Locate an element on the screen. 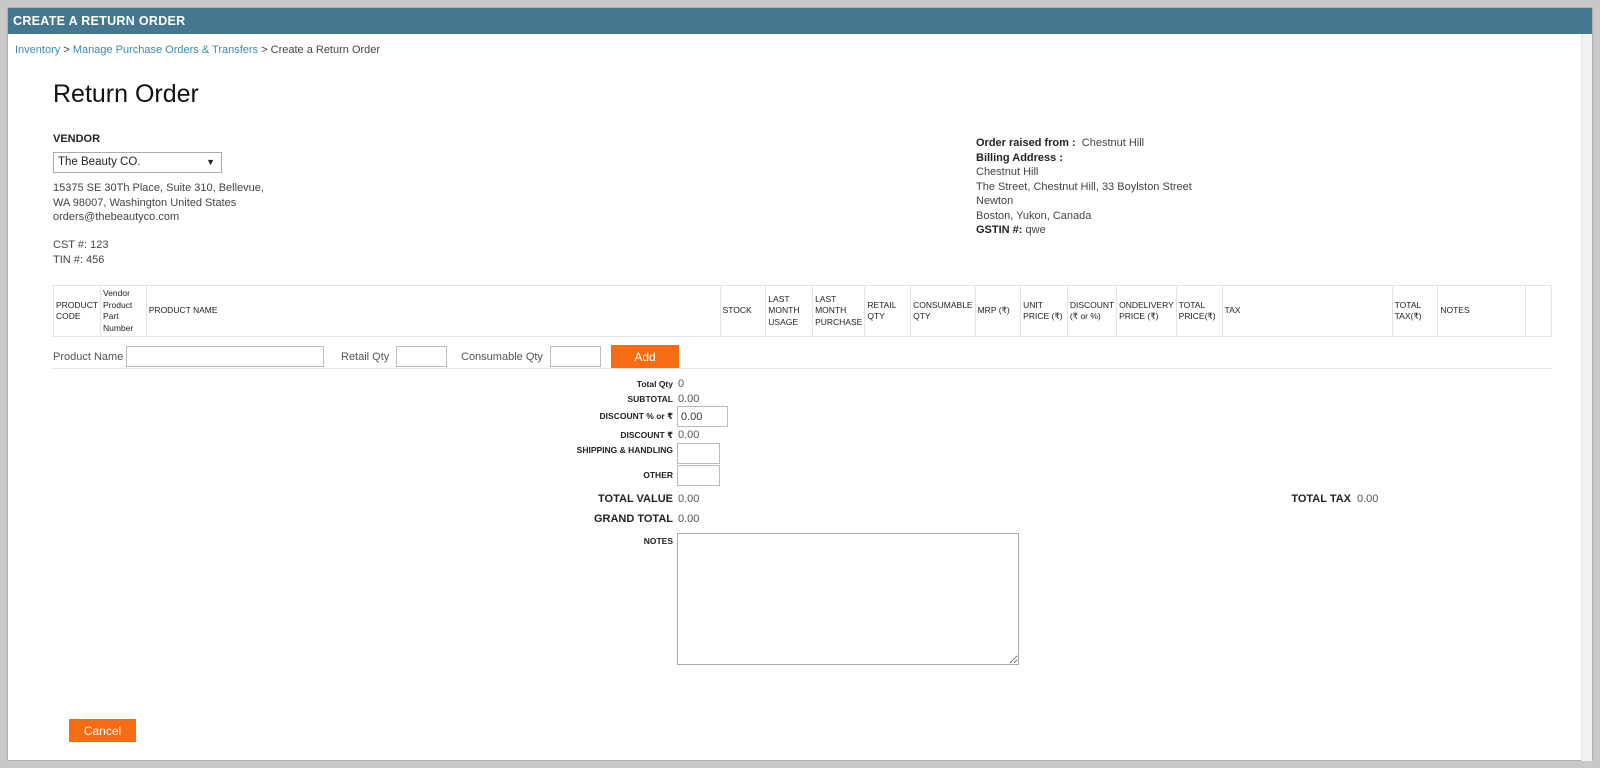 The width and height of the screenshot is (1600, 768). col-last-month-usage: LAST MONTH USAGE is located at coordinates (789, 311).